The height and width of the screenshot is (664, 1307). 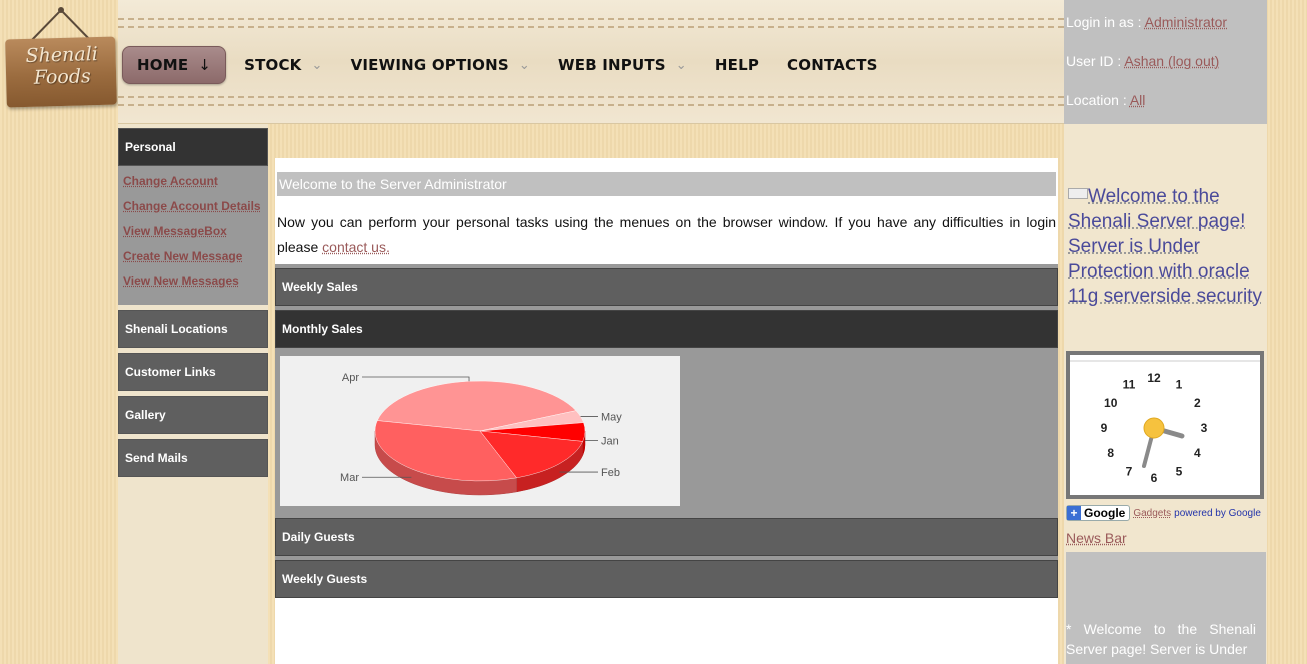 What do you see at coordinates (610, 473) in the screenshot?
I see `pie-label-feb: Feb` at bounding box center [610, 473].